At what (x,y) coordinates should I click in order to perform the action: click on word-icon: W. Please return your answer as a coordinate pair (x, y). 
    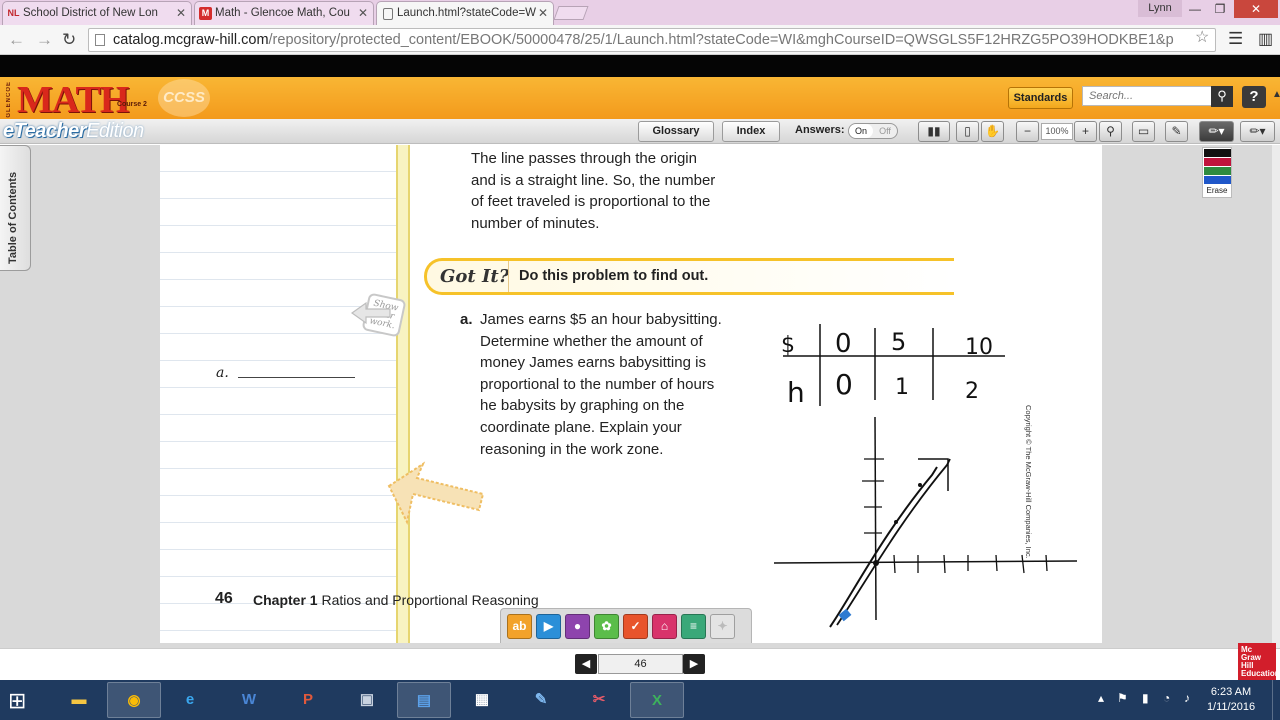
    Looking at the image, I should click on (249, 700).